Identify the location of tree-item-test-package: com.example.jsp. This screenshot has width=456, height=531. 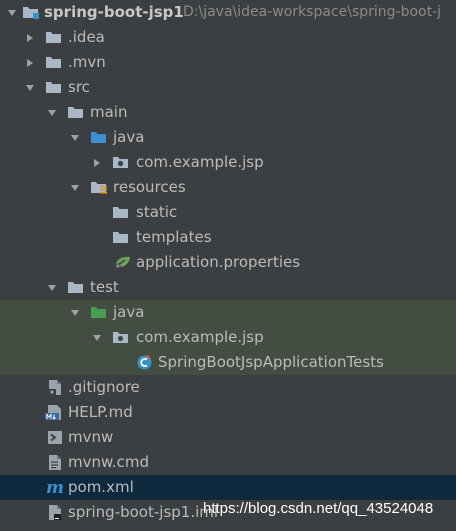
(228, 337).